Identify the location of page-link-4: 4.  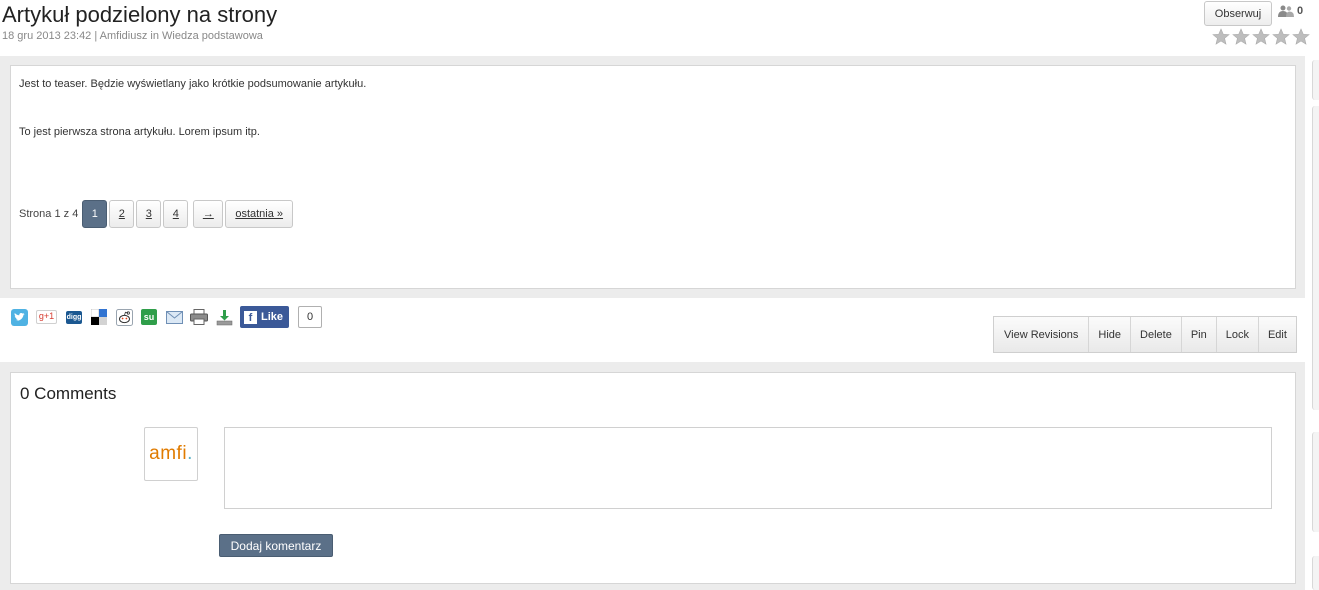
(176, 214).